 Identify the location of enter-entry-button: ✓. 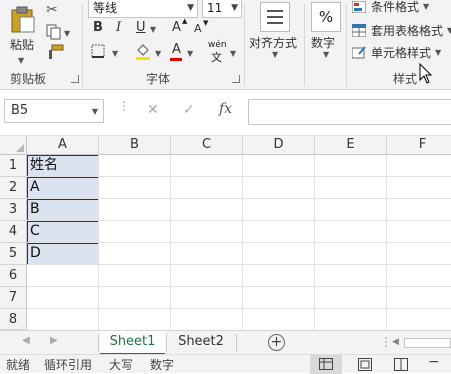
(189, 110).